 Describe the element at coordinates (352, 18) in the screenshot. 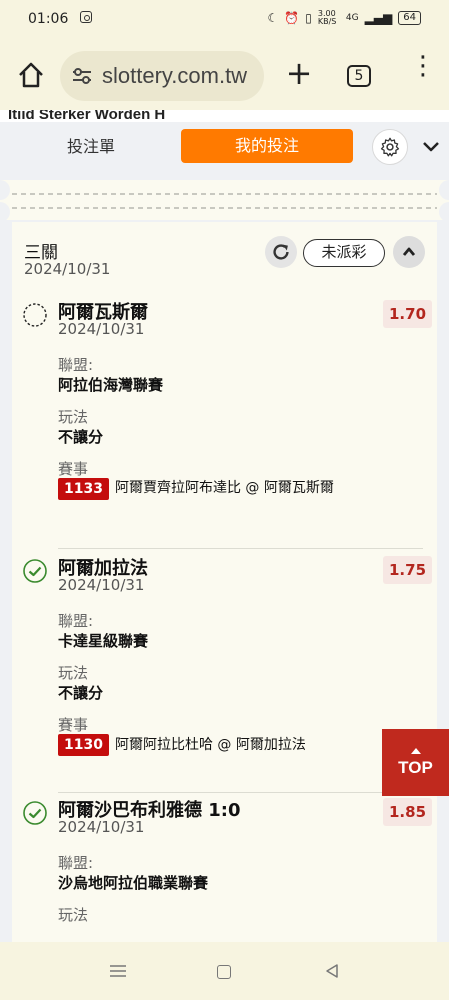

I see `network-type: 4G` at that location.